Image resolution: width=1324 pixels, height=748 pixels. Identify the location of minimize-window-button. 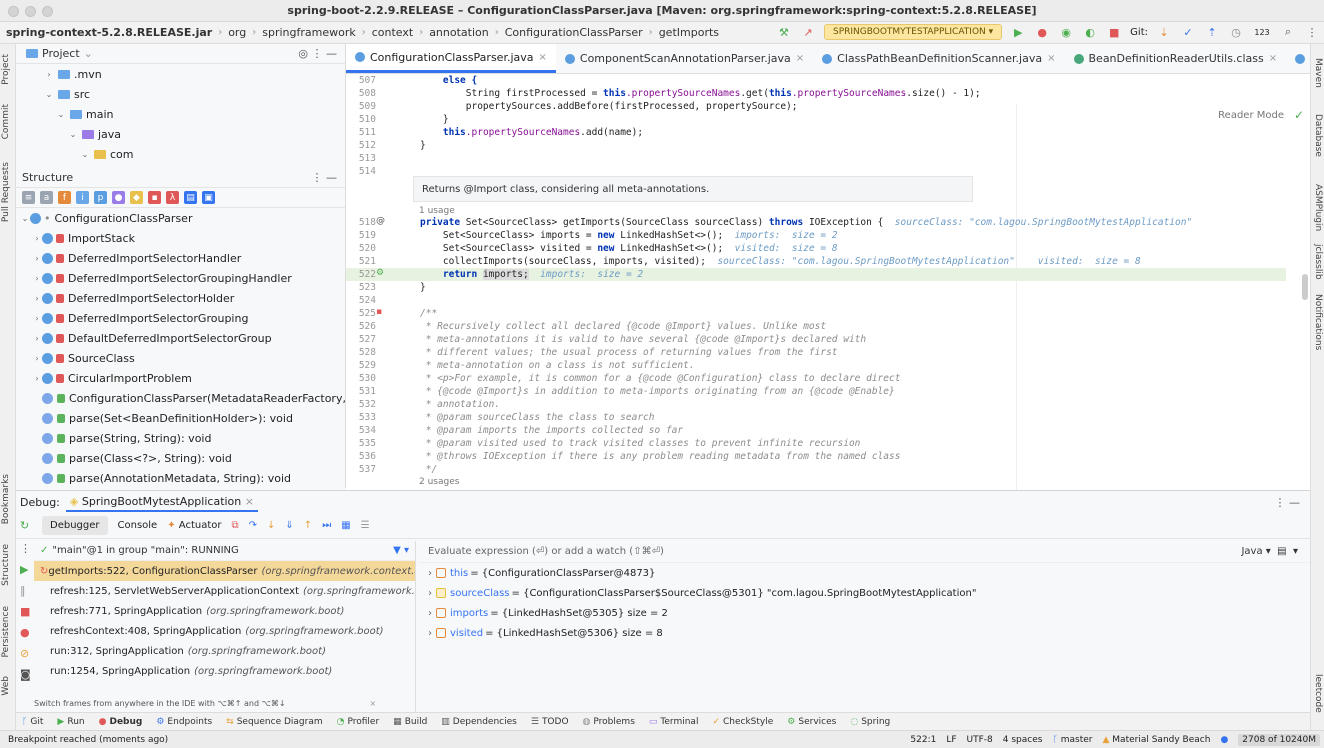
(30, 11).